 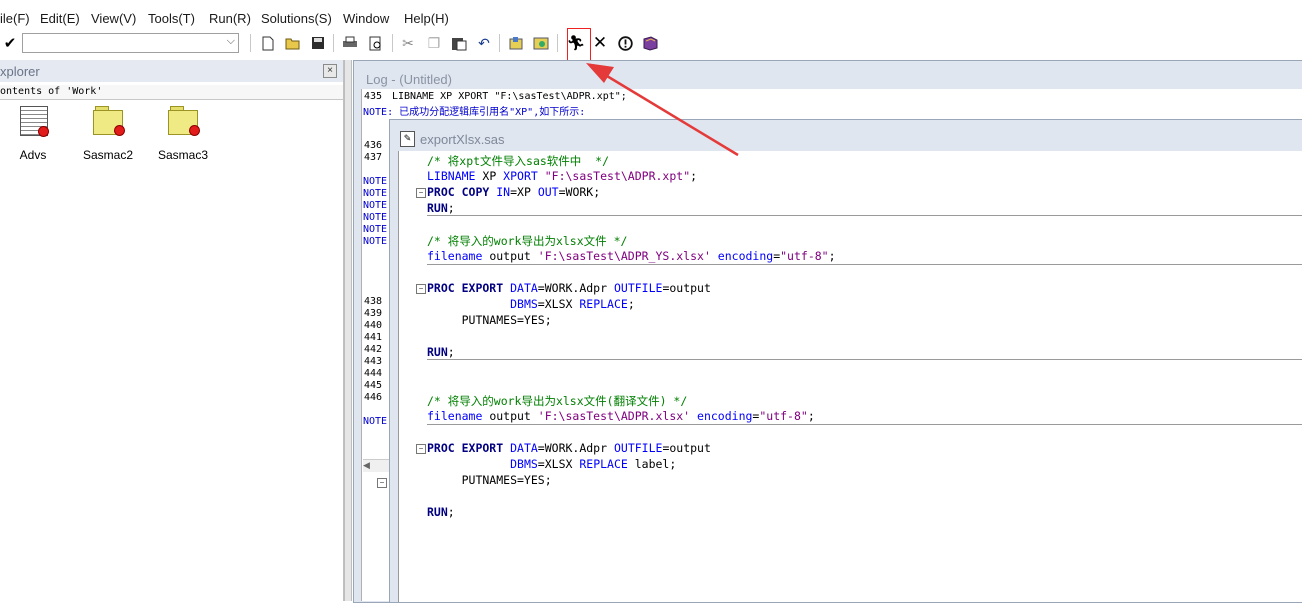 I want to click on library-sasmac3: Sasmac3, so click(x=183, y=136).